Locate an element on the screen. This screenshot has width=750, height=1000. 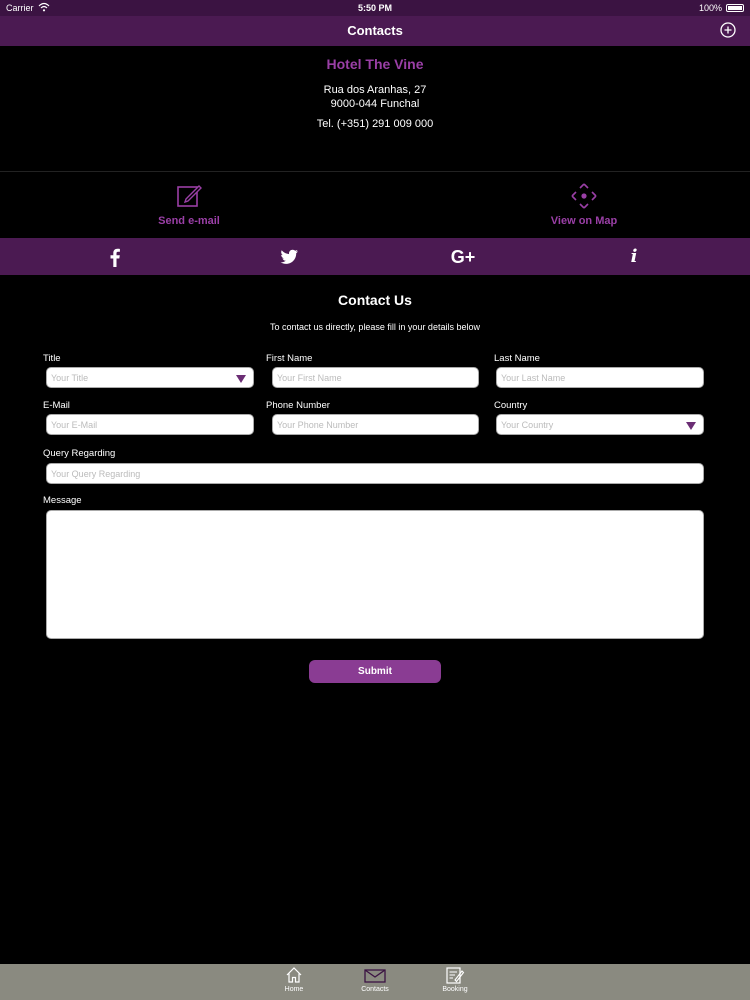
send-email-label: Send e-mail is located at coordinates (189, 221).